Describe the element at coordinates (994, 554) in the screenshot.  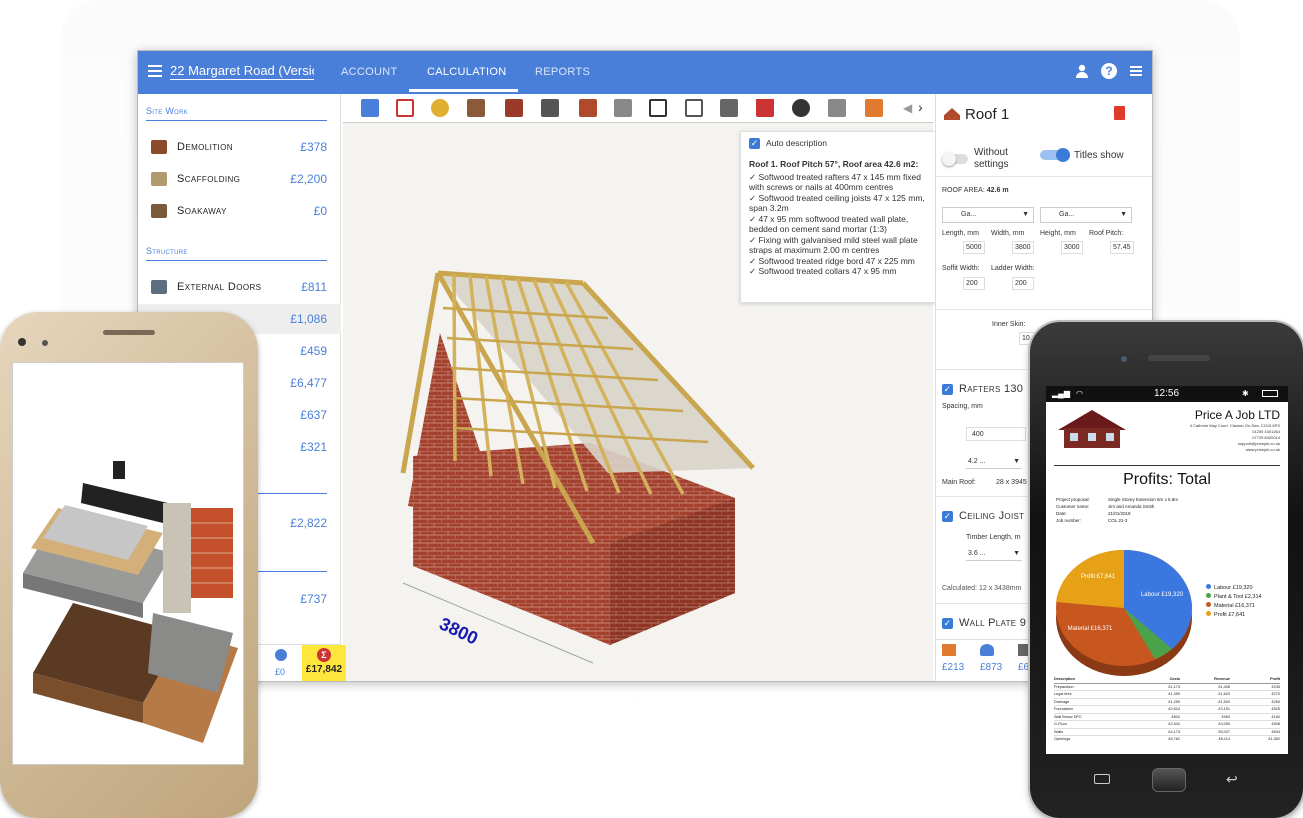
I see `timber-length-select: 3.6 ... ▼` at that location.